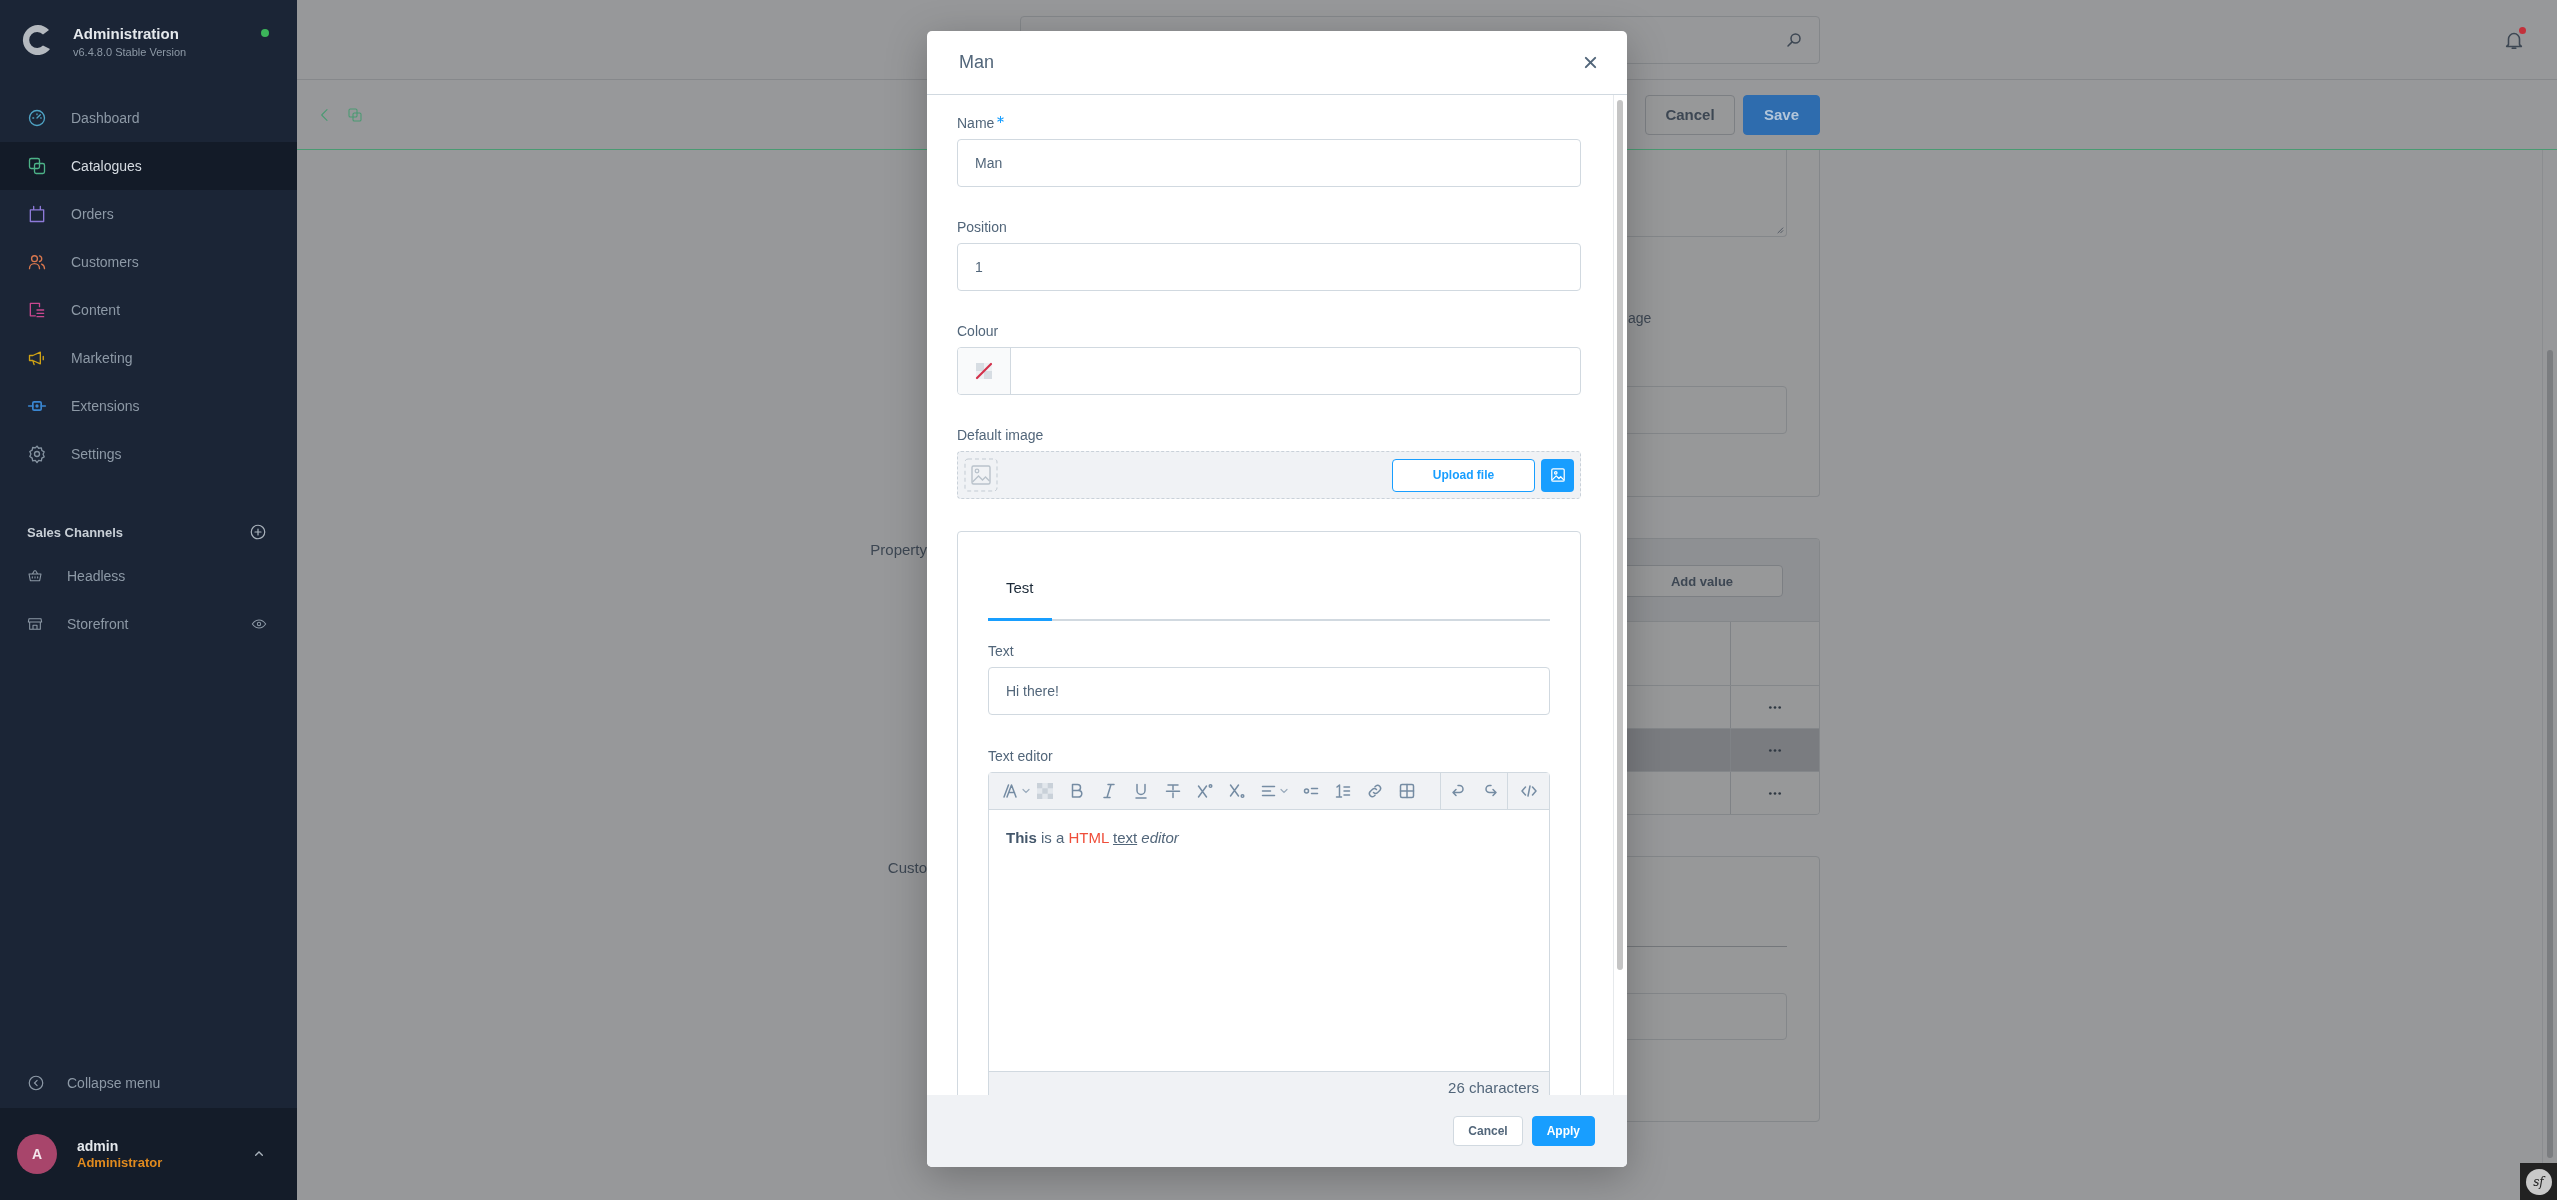  I want to click on no-colour-icon, so click(984, 371).